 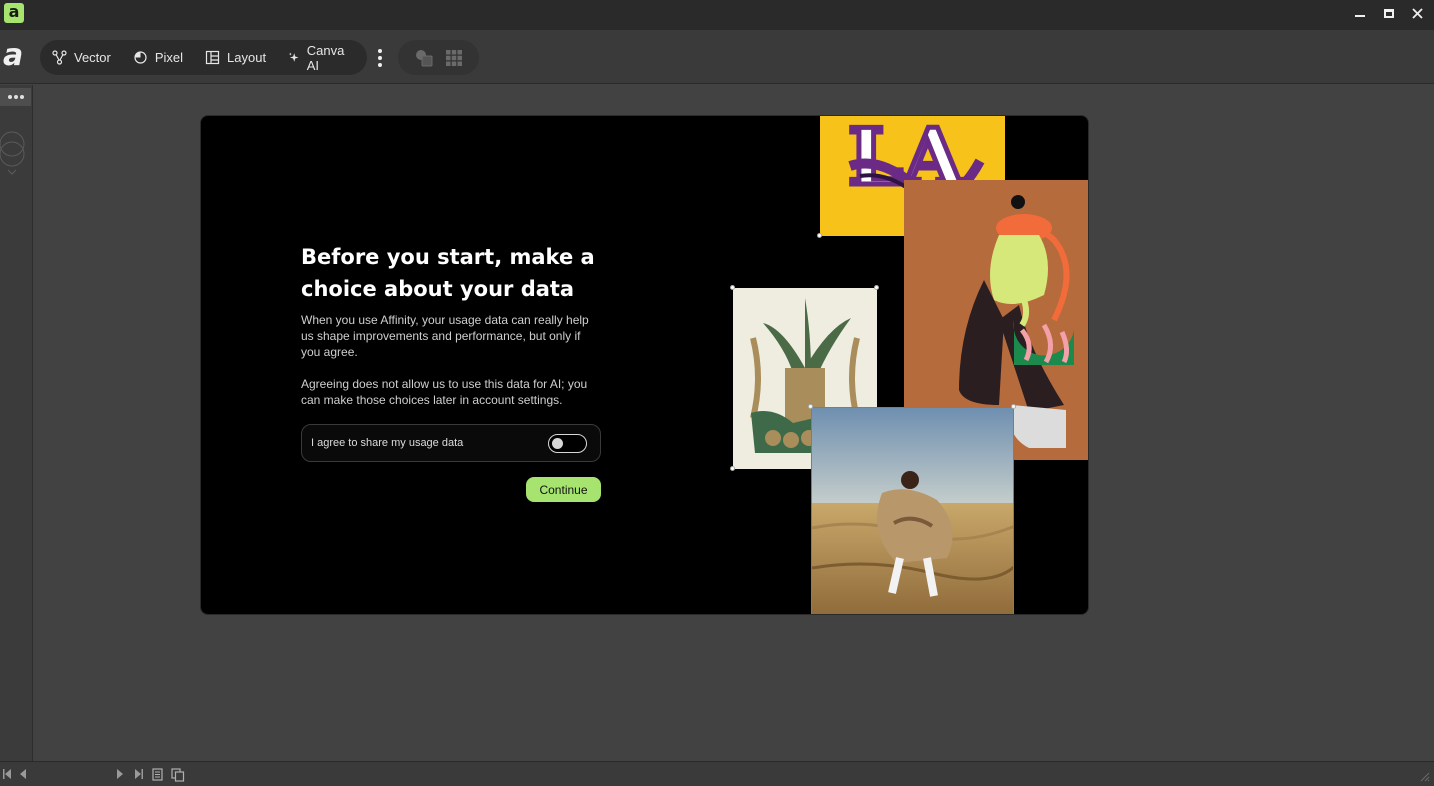 I want to click on persona-canva-ai-button: Canva AI, so click(x=318, y=57).